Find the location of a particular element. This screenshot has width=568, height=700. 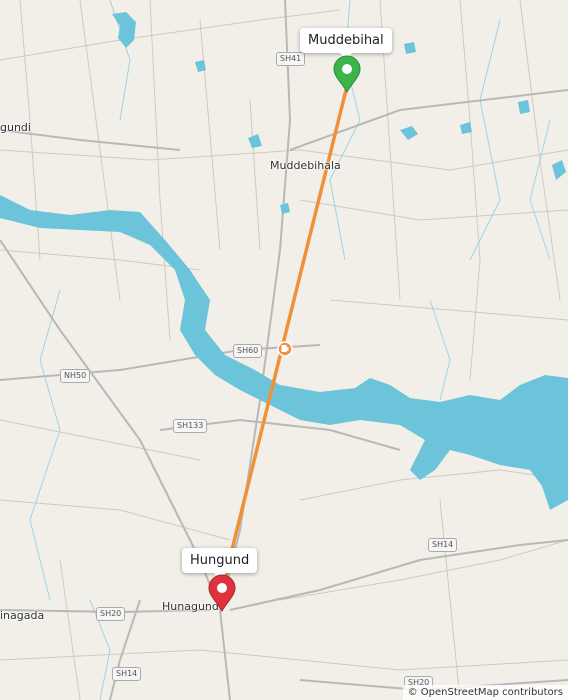

place-label-muddebihala: Muddebihala is located at coordinates (305, 165).